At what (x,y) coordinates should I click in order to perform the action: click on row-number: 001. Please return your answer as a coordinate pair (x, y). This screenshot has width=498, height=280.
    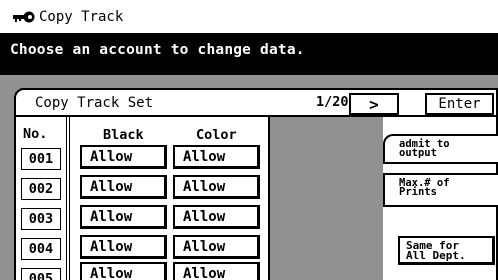
    Looking at the image, I should click on (41, 159).